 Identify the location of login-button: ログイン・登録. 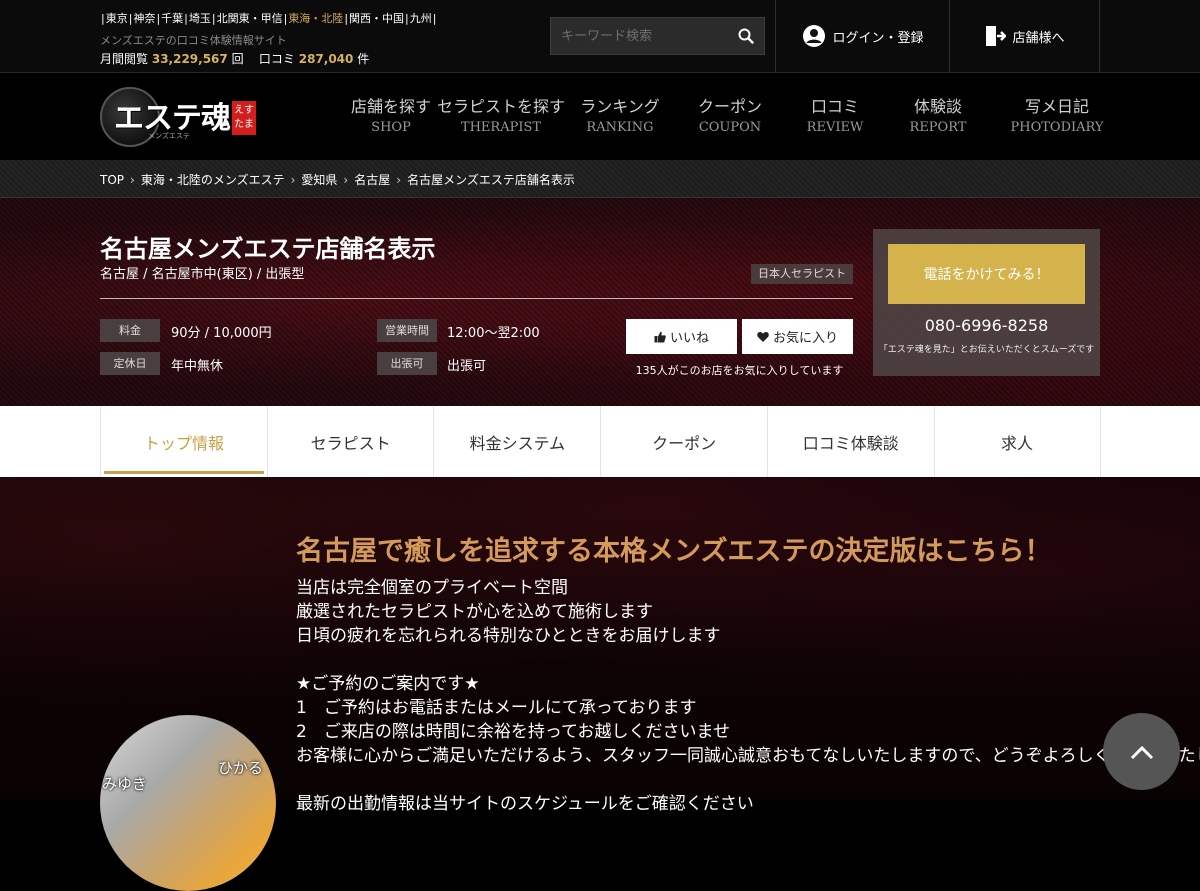
(862, 36).